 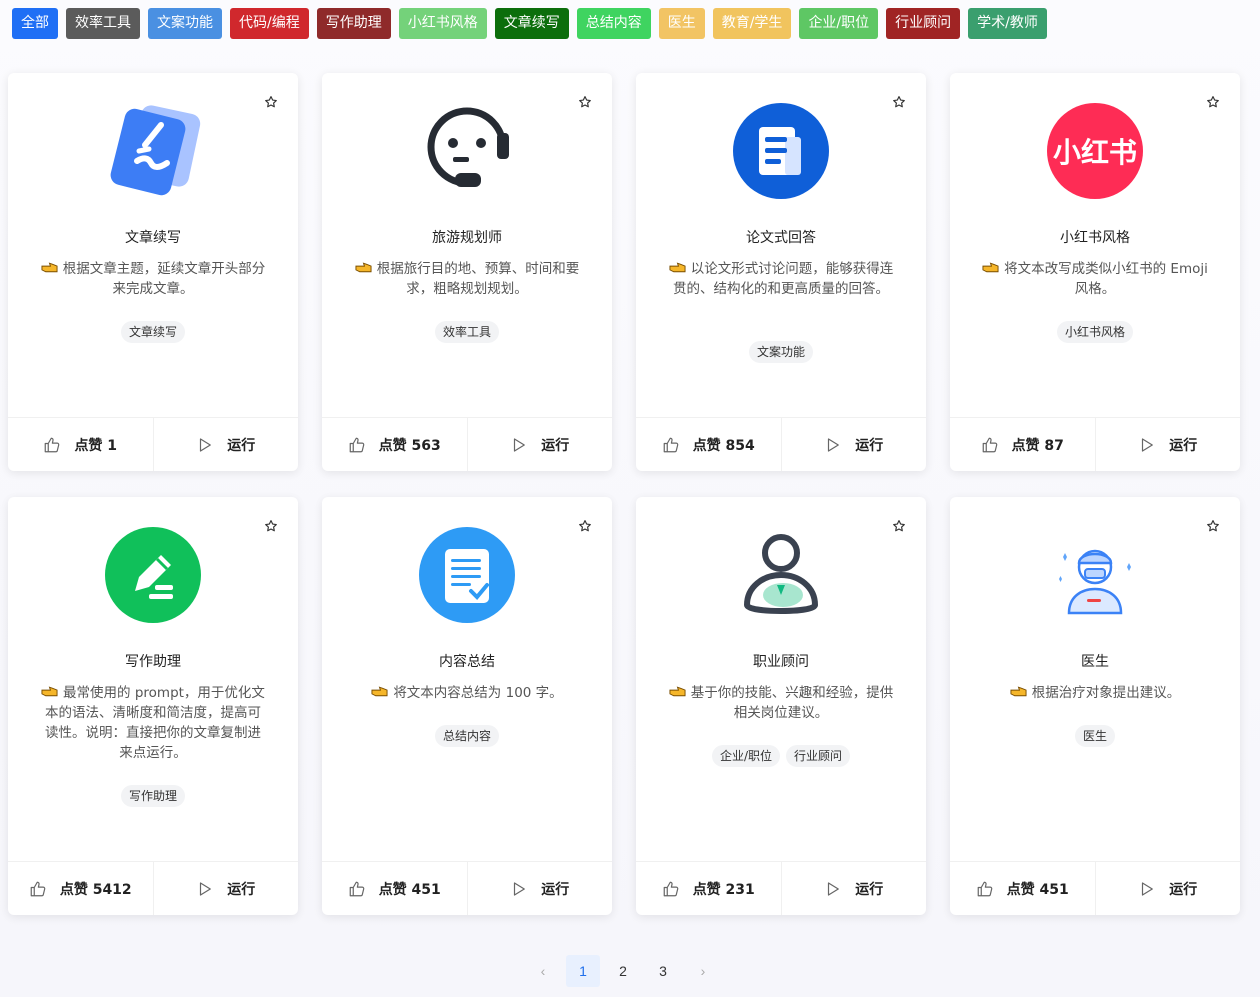 I want to click on tag-industry-consultant: 行业顾问, so click(x=923, y=23).